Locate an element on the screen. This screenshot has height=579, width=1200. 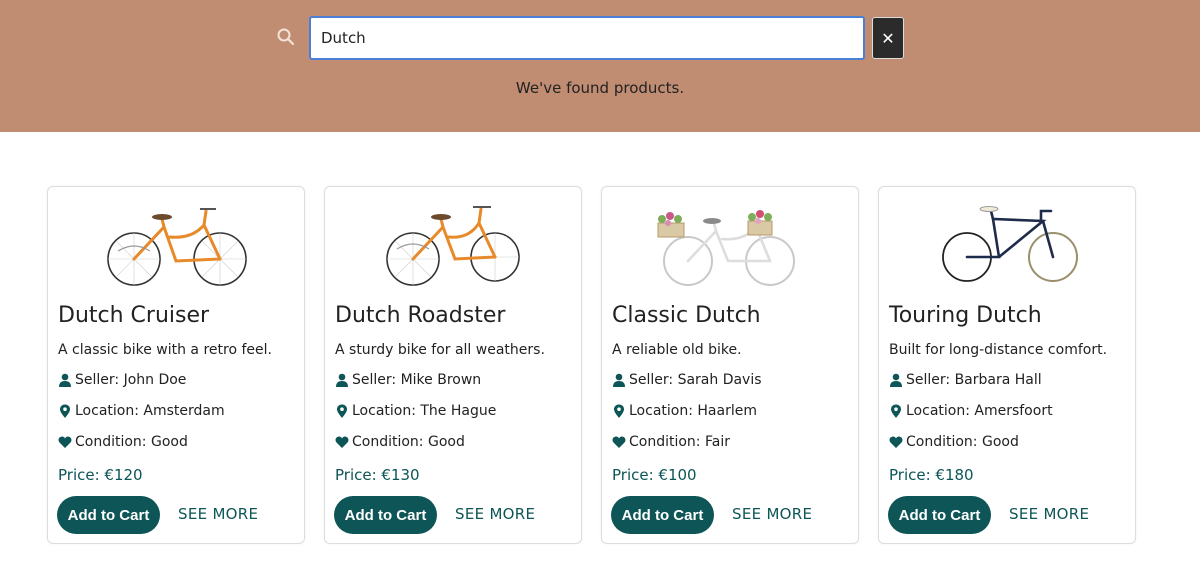
location-text: Location: Amsterdam is located at coordinates (150, 411).